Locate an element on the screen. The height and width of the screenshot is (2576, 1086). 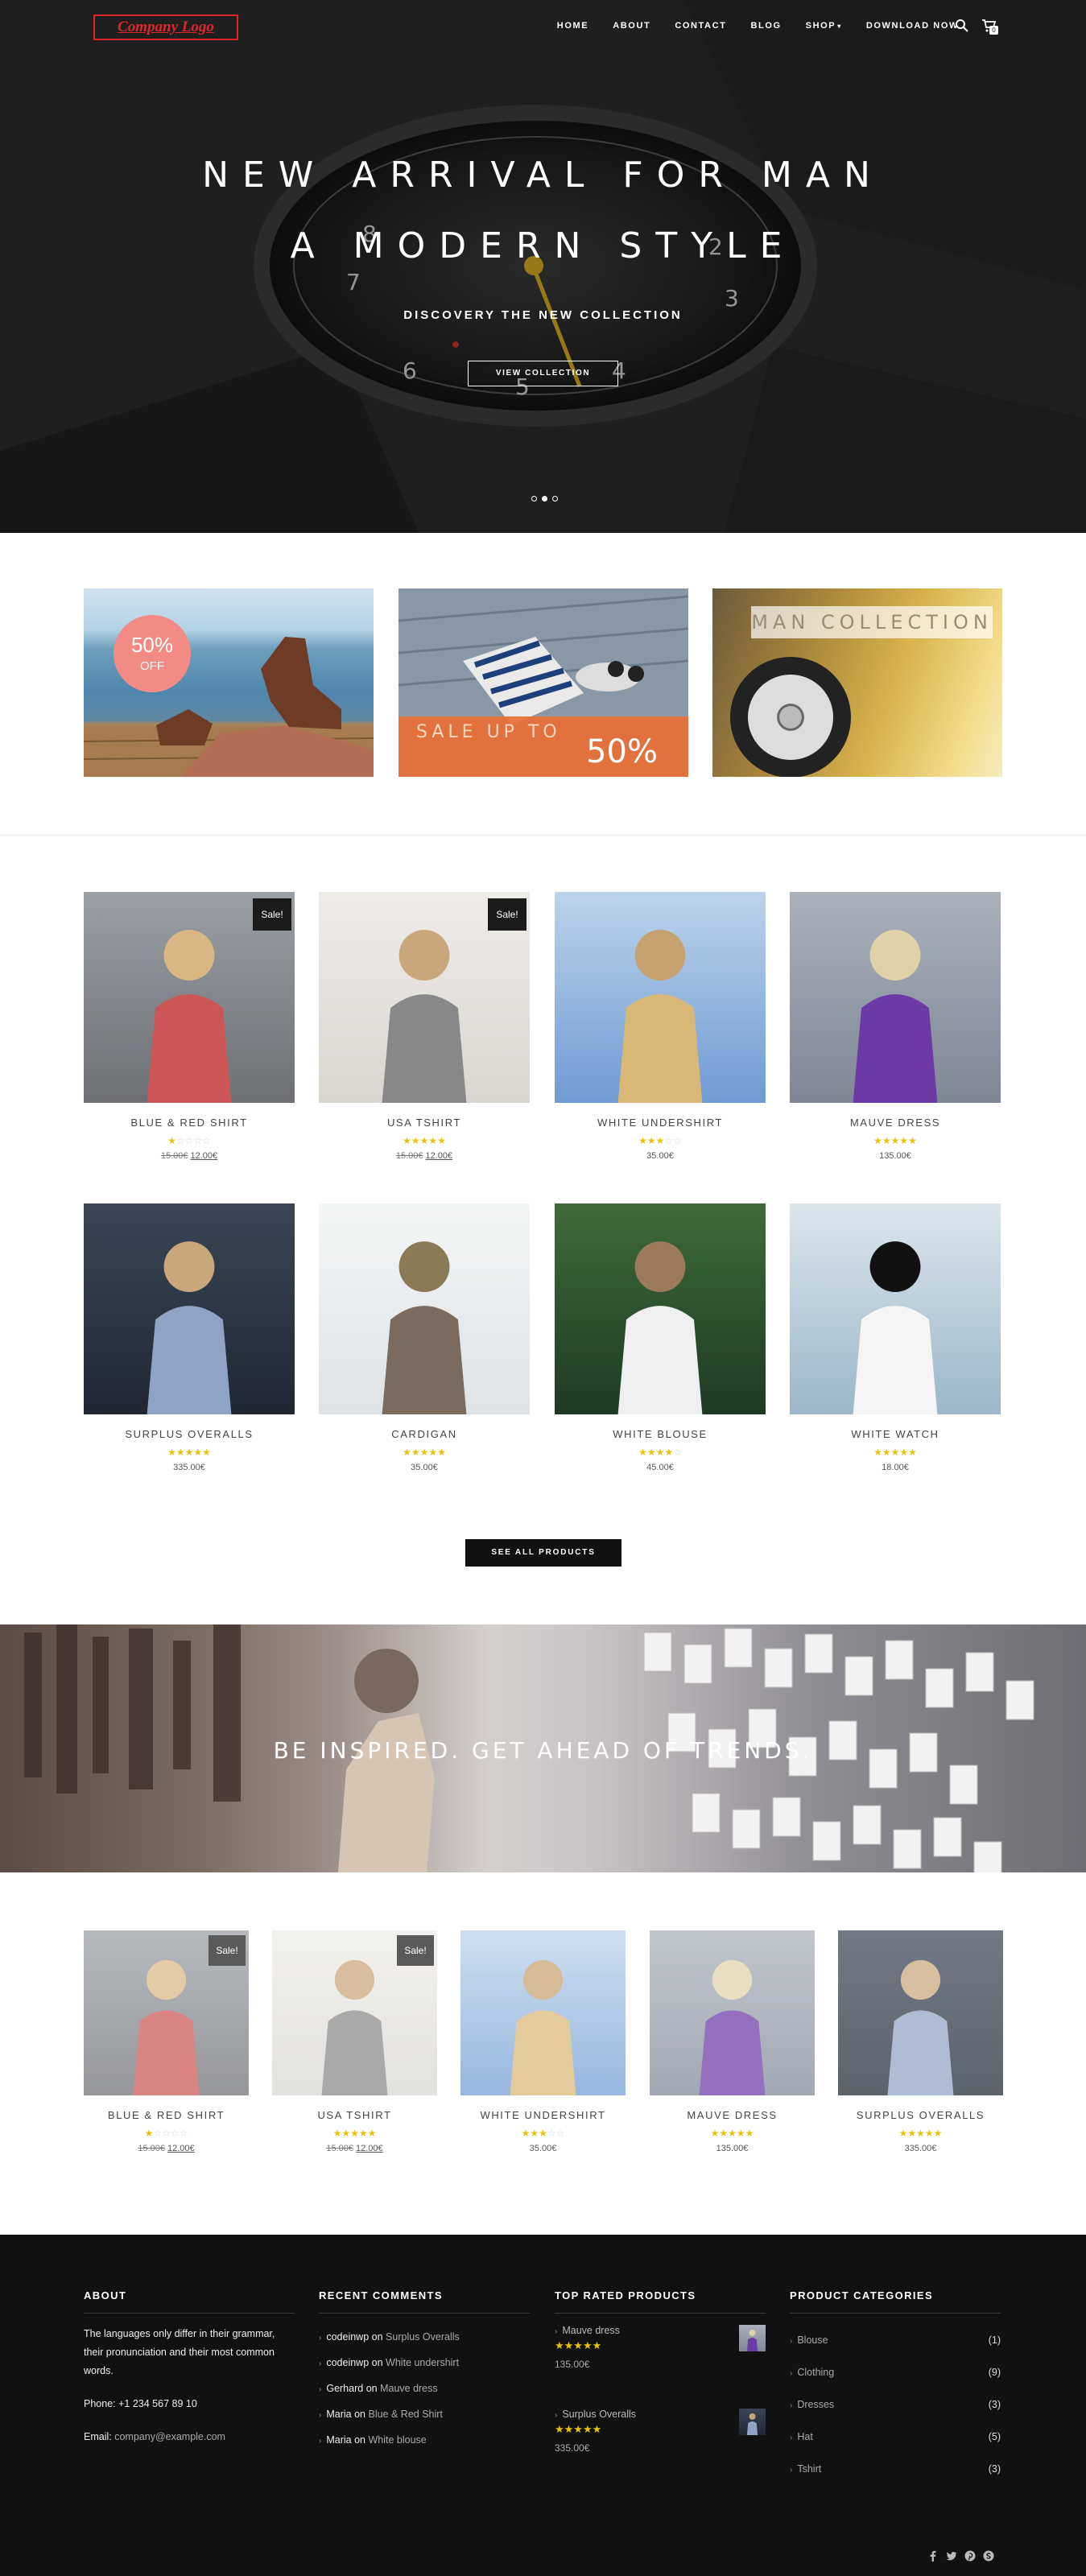
product-name: WHITE WATCH is located at coordinates (895, 1434).